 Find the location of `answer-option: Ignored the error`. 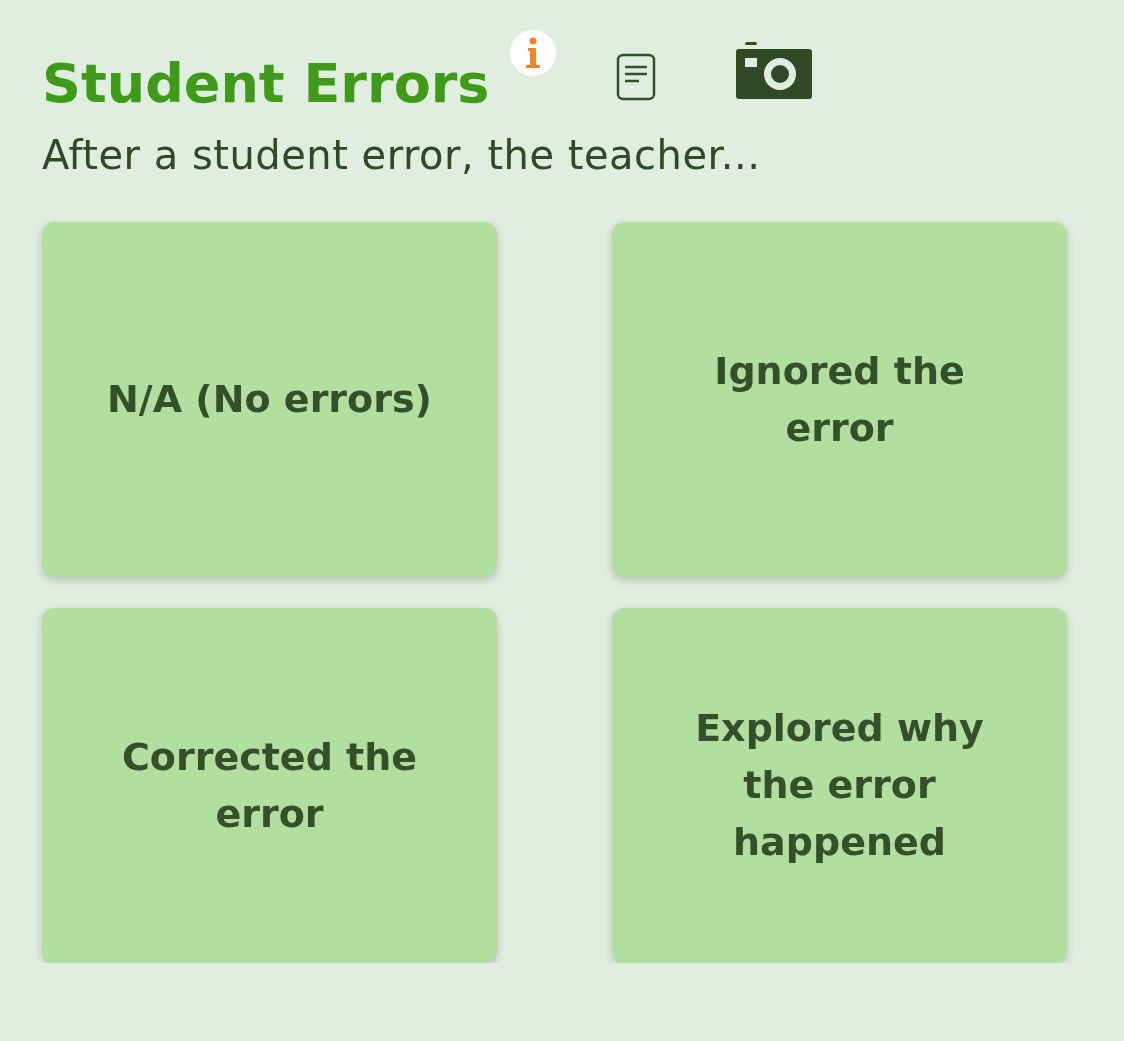

answer-option: Ignored the error is located at coordinates (839, 399).